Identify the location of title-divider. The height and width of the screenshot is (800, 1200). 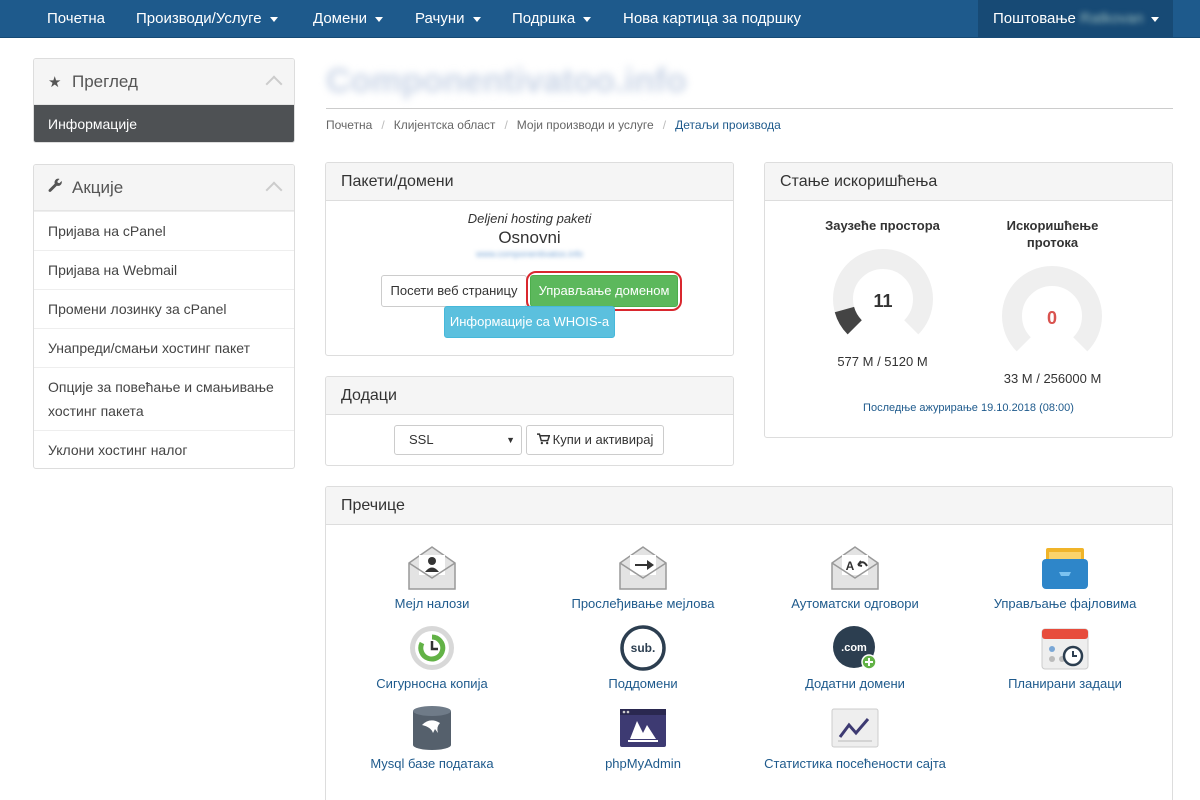
(749, 108).